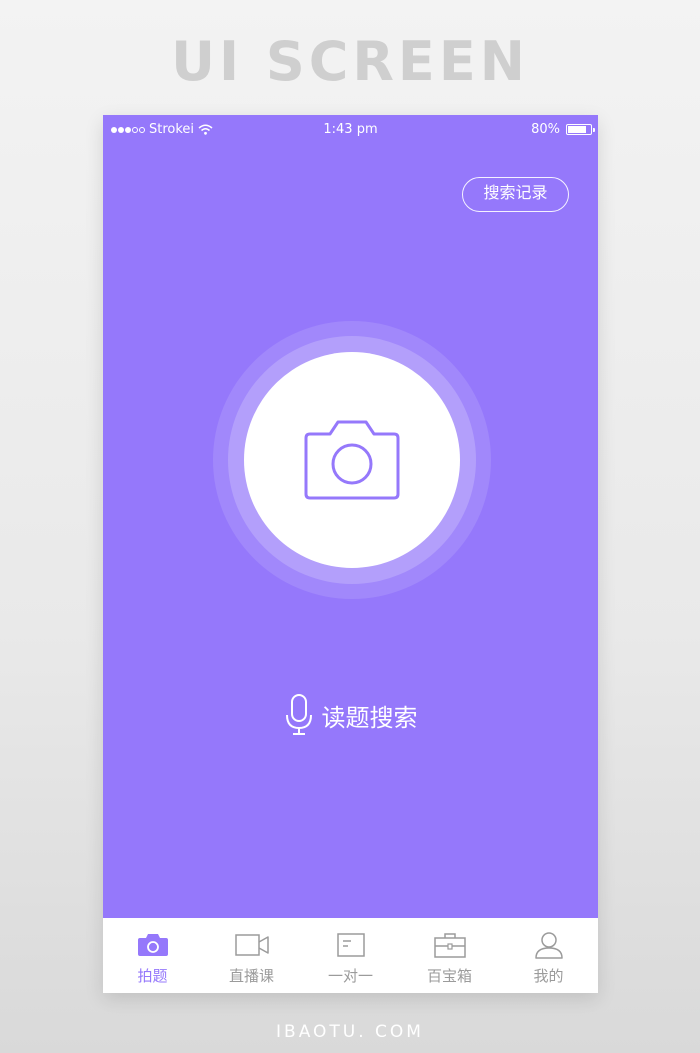 The image size is (700, 1053). Describe the element at coordinates (251, 945) in the screenshot. I see `video-camera-icon` at that location.